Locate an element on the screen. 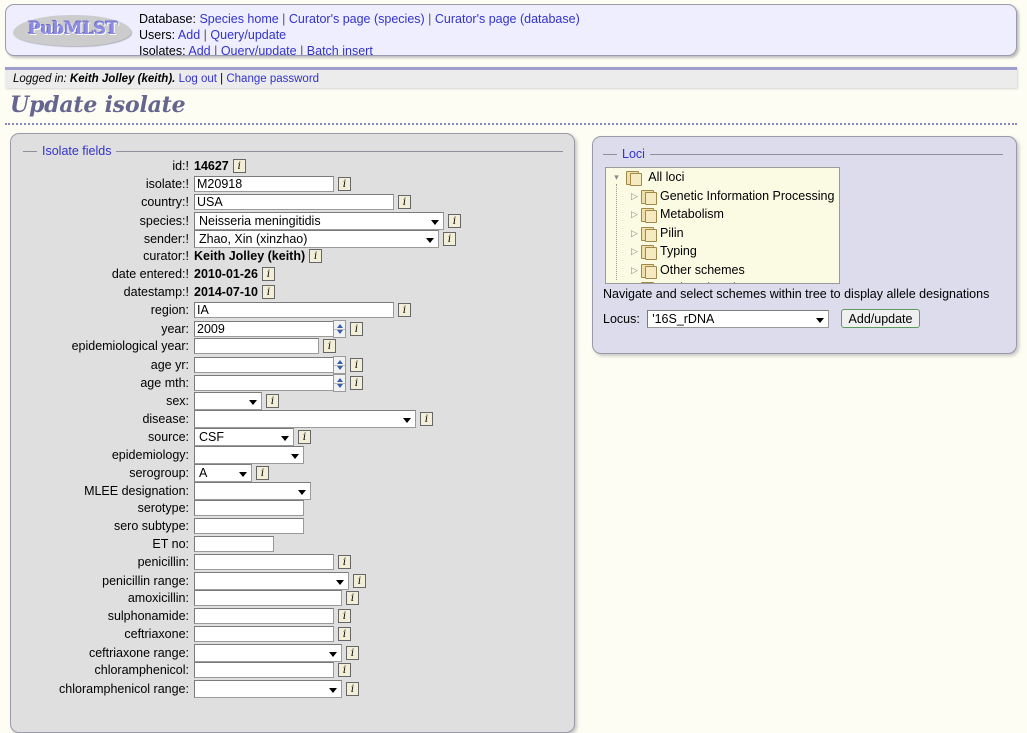 This screenshot has width=1027, height=733. info-icon-country: i is located at coordinates (404, 202).